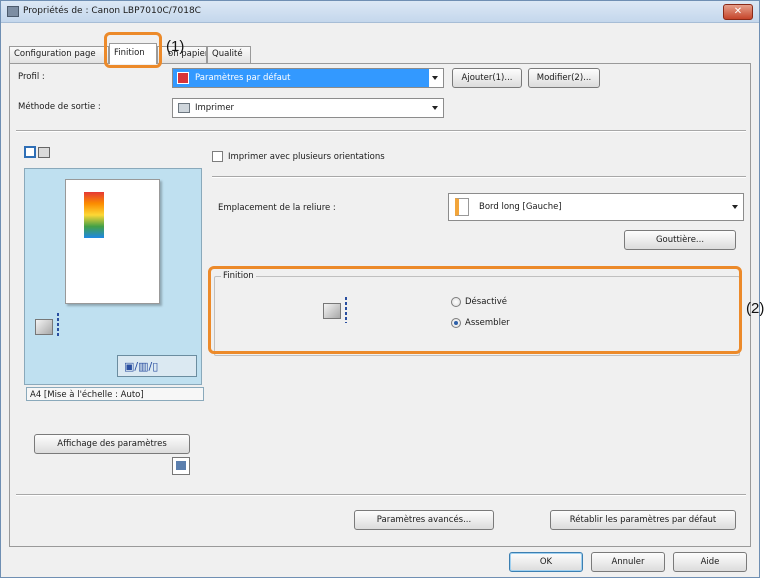 This screenshot has width=773, height=582. Describe the element at coordinates (710, 562) in the screenshot. I see `help-button: Aide` at that location.